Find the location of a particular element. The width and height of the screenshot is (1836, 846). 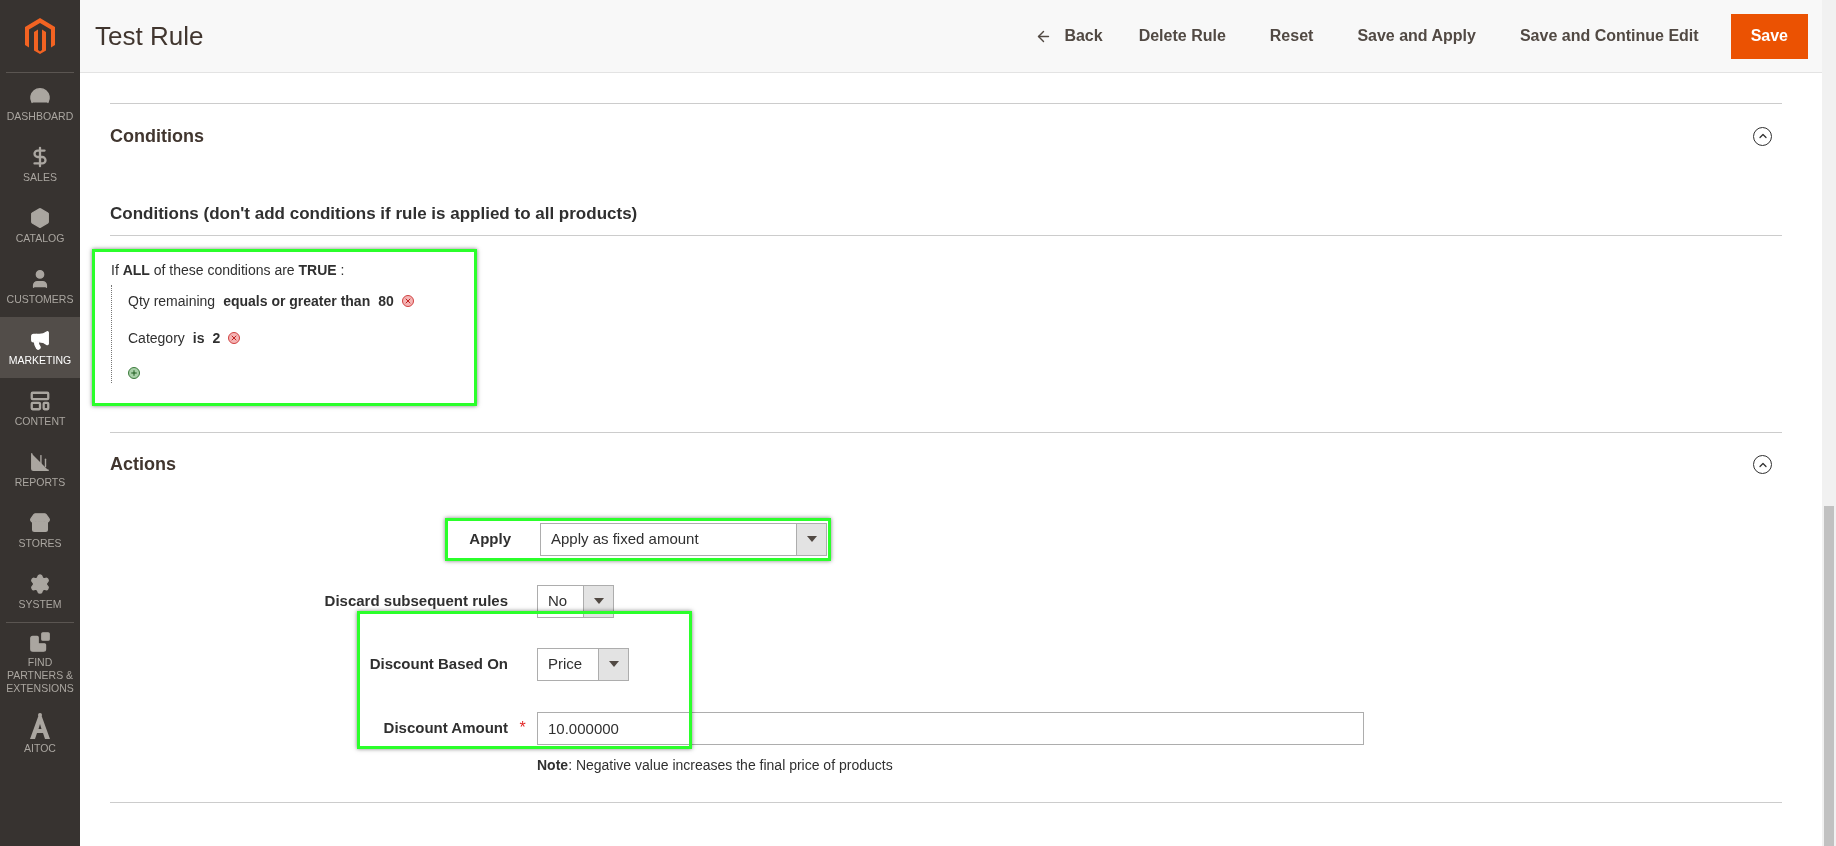

field-label: Discount Amount is located at coordinates (445, 727).